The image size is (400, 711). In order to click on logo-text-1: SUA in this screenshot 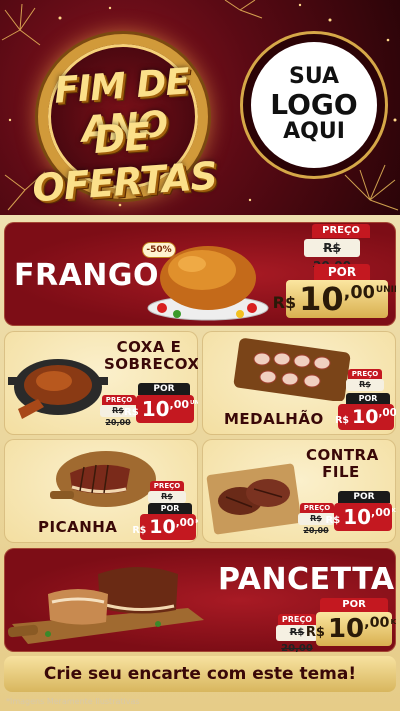, I will do `click(314, 77)`.